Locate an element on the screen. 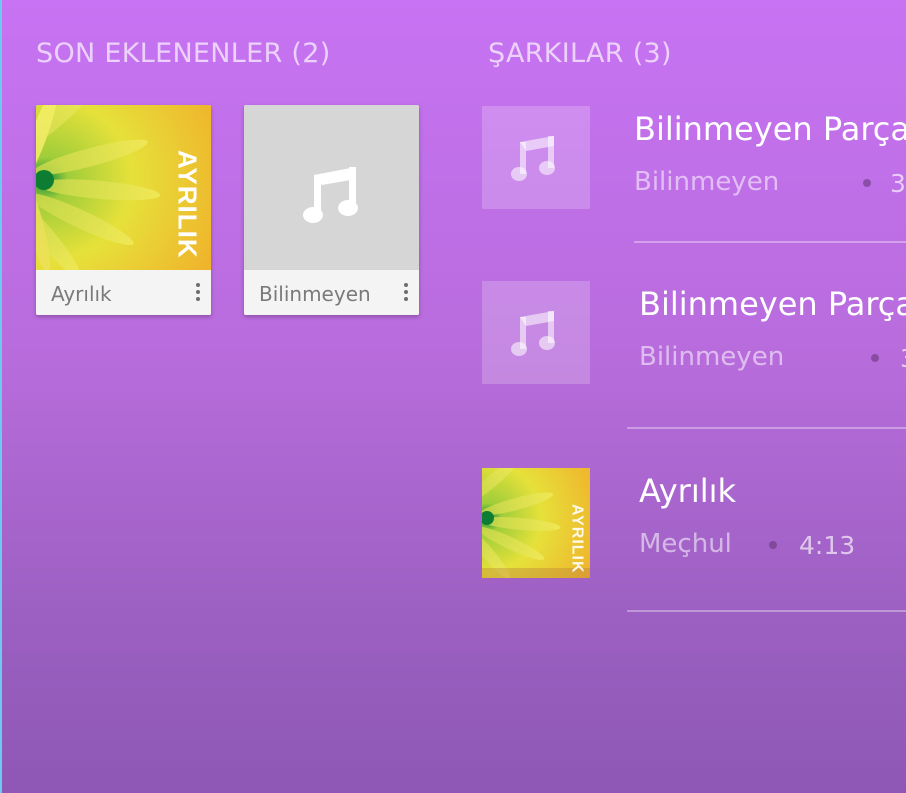  song-list-item: AYRILIK Ayrılık Meçhul 4:13 is located at coordinates (694, 542).